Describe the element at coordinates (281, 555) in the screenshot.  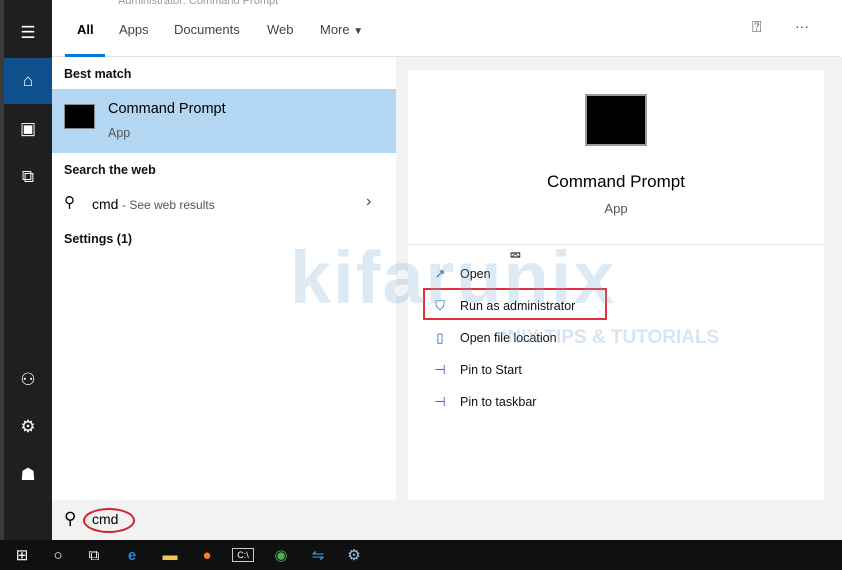
I see `chrome-icon: ◉` at that location.